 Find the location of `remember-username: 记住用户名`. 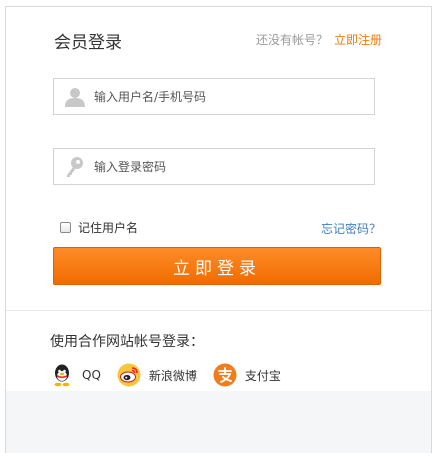

remember-username: 记住用户名 is located at coordinates (99, 227).